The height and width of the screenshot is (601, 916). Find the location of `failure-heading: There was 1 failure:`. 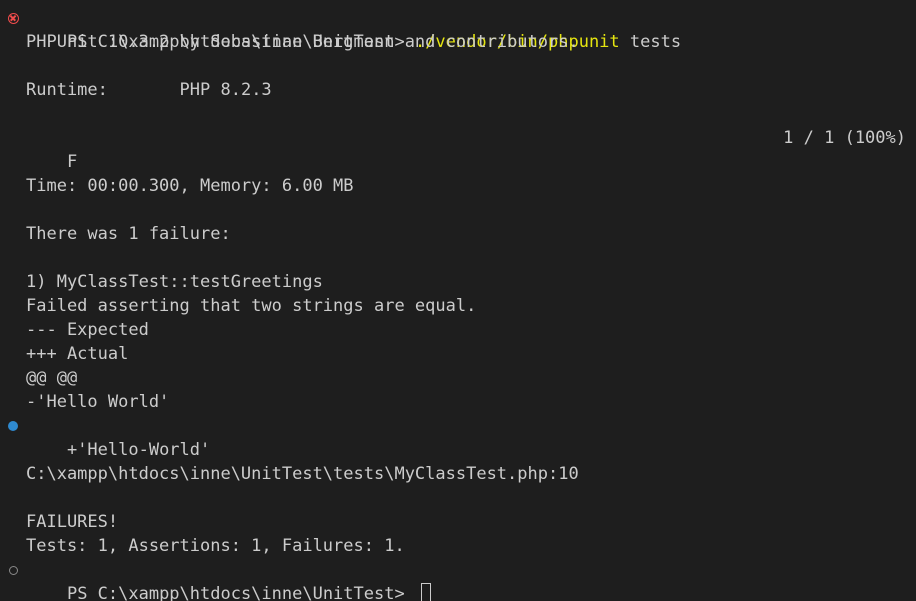

failure-heading: There was 1 failure: is located at coordinates (128, 234).